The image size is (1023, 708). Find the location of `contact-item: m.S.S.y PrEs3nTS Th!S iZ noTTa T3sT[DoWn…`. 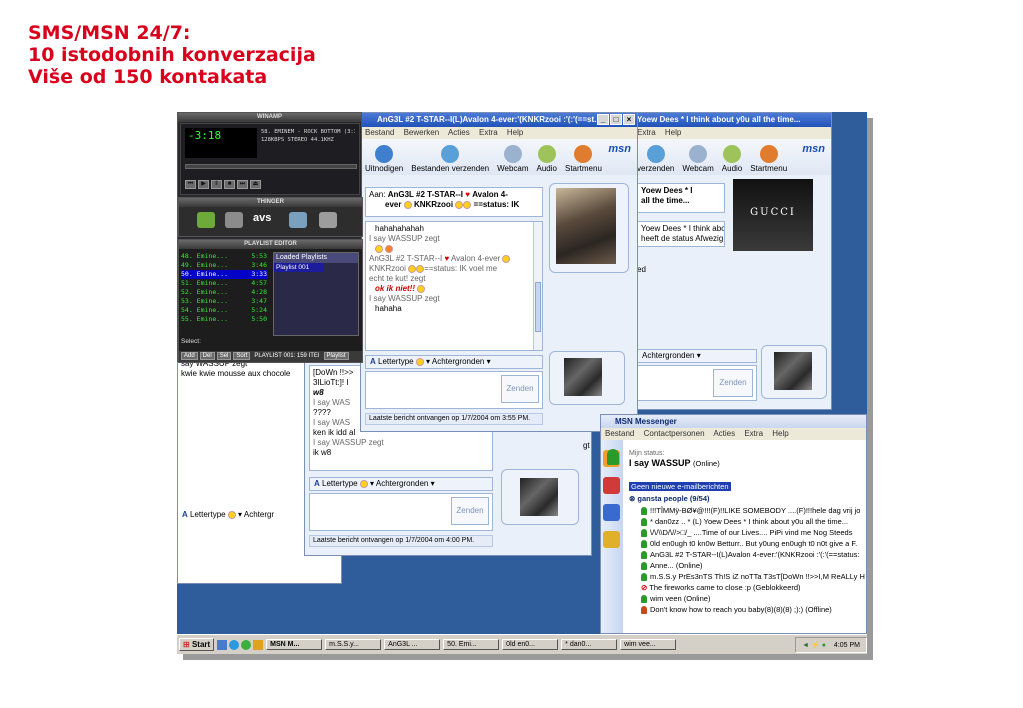

contact-item: m.S.S.y PrEs3nTS Th!S iZ noTTa T3sT[DoWn… is located at coordinates (753, 576).